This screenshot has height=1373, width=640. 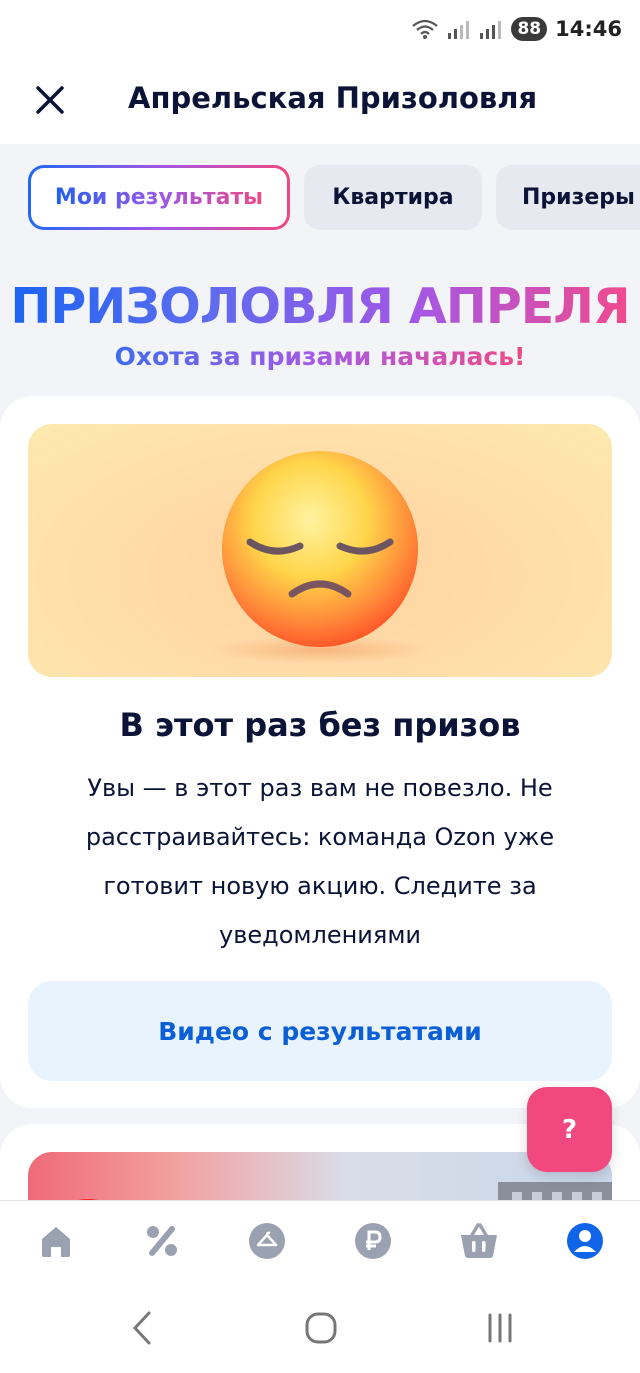 I want to click on system-recents-button, so click(x=500, y=1328).